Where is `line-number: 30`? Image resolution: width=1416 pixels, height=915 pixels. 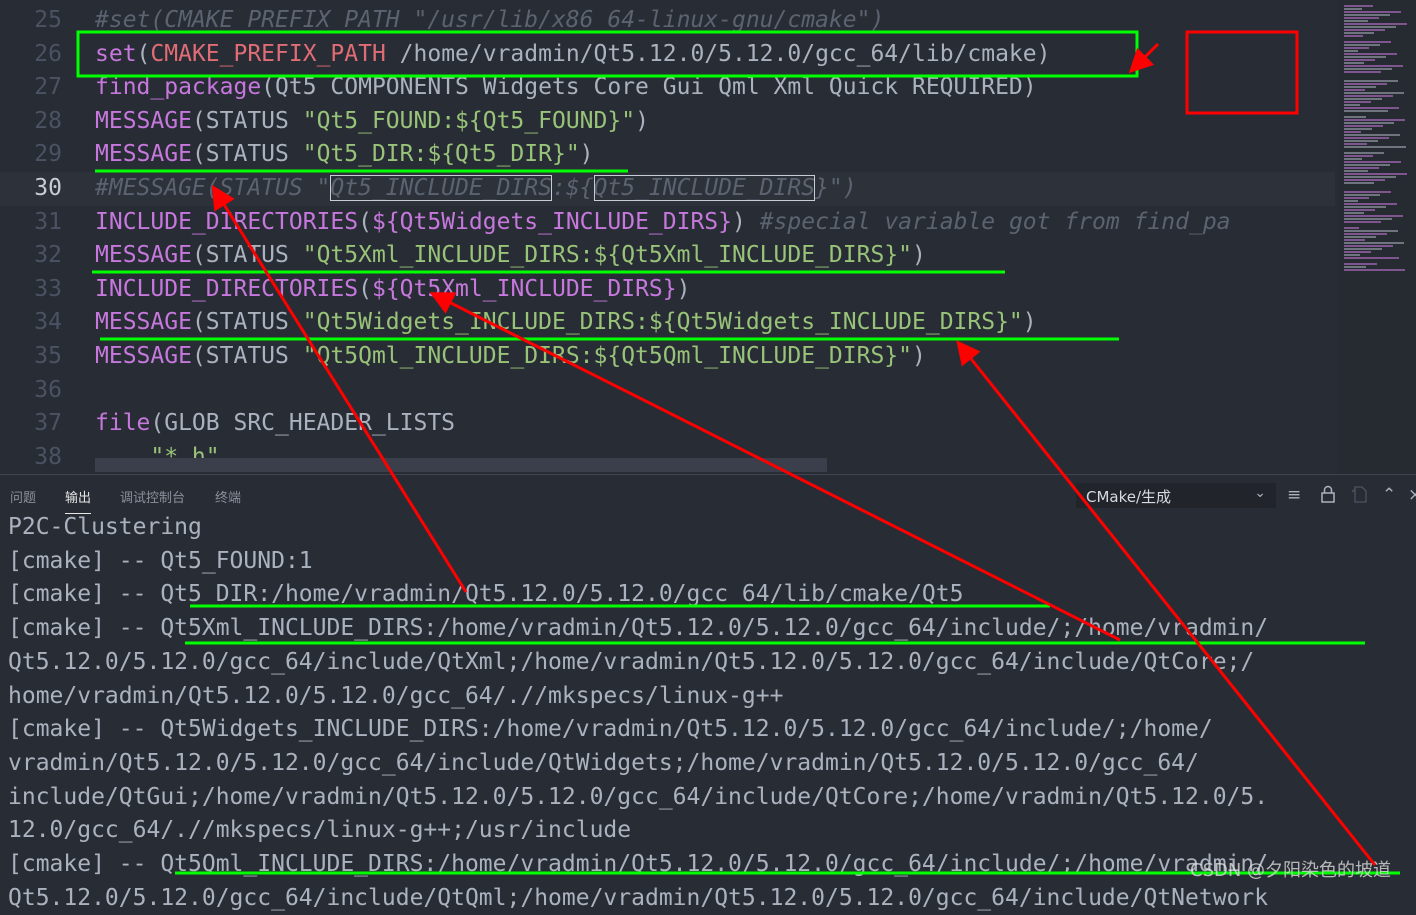
line-number: 30 is located at coordinates (48, 188).